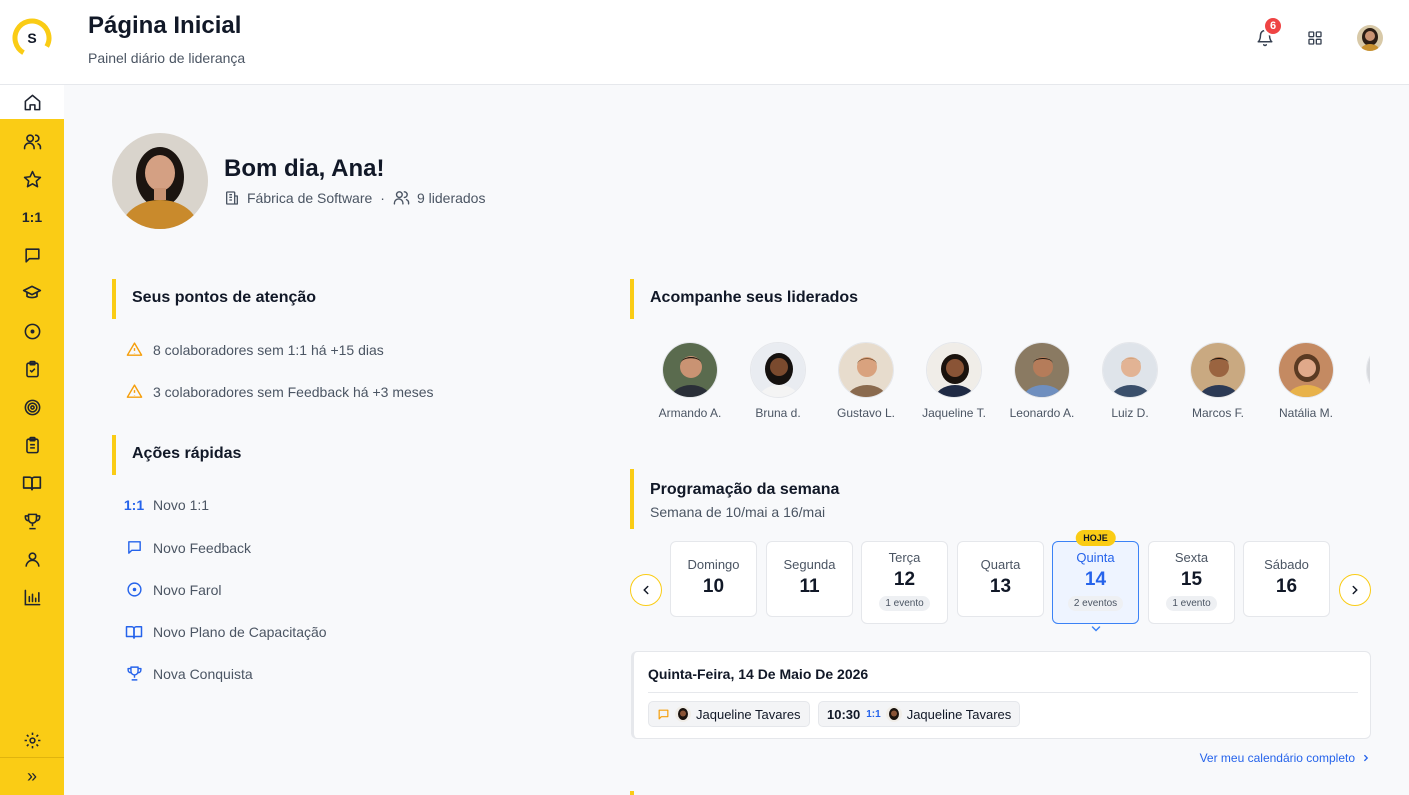 The image size is (1409, 795). What do you see at coordinates (904, 557) in the screenshot?
I see `day-name: Terça` at bounding box center [904, 557].